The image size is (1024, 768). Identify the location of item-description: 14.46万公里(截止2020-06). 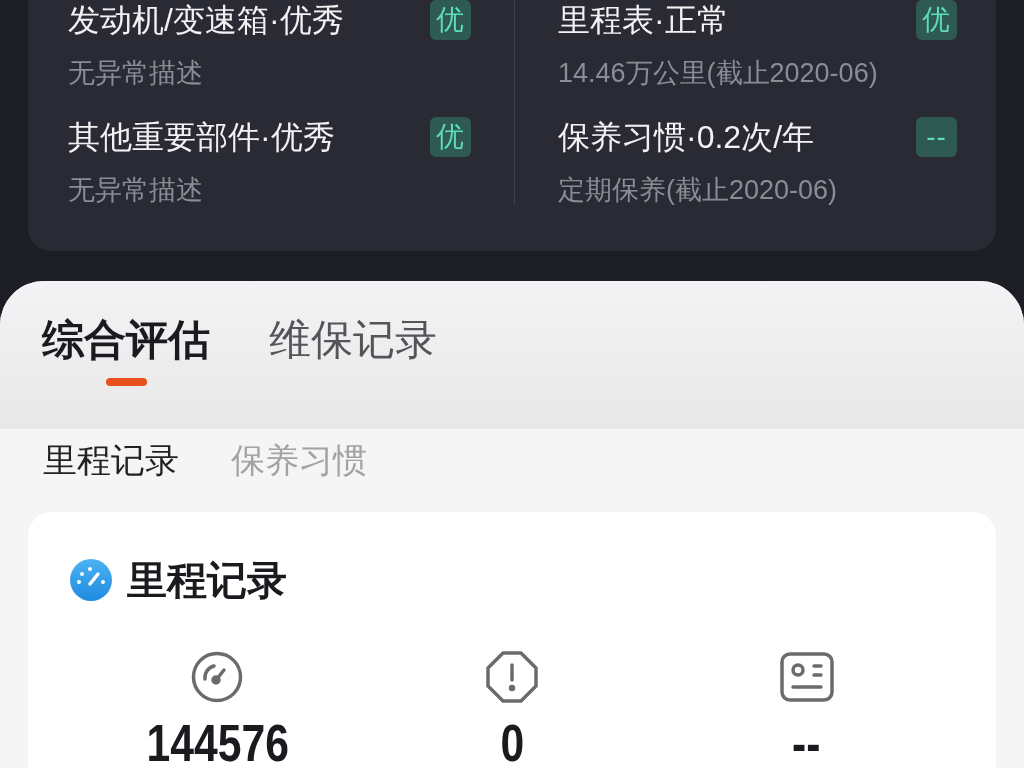
(718, 73).